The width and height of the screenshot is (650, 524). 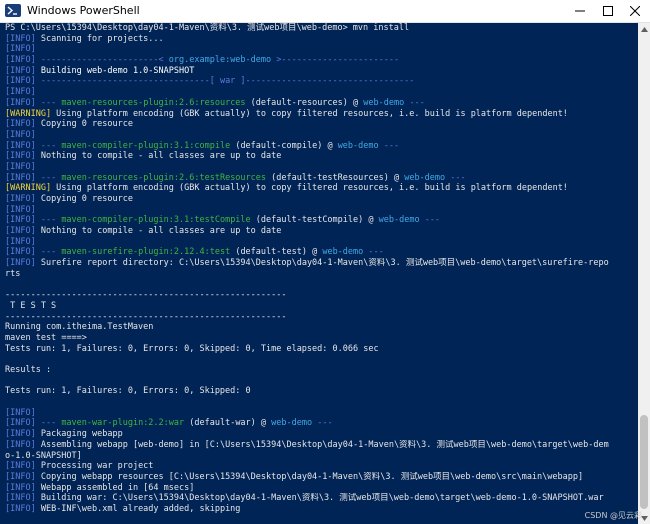 What do you see at coordinates (146, 252) in the screenshot?
I see `plugin-goal: maven-surefire-plugin:2.12.4:test` at bounding box center [146, 252].